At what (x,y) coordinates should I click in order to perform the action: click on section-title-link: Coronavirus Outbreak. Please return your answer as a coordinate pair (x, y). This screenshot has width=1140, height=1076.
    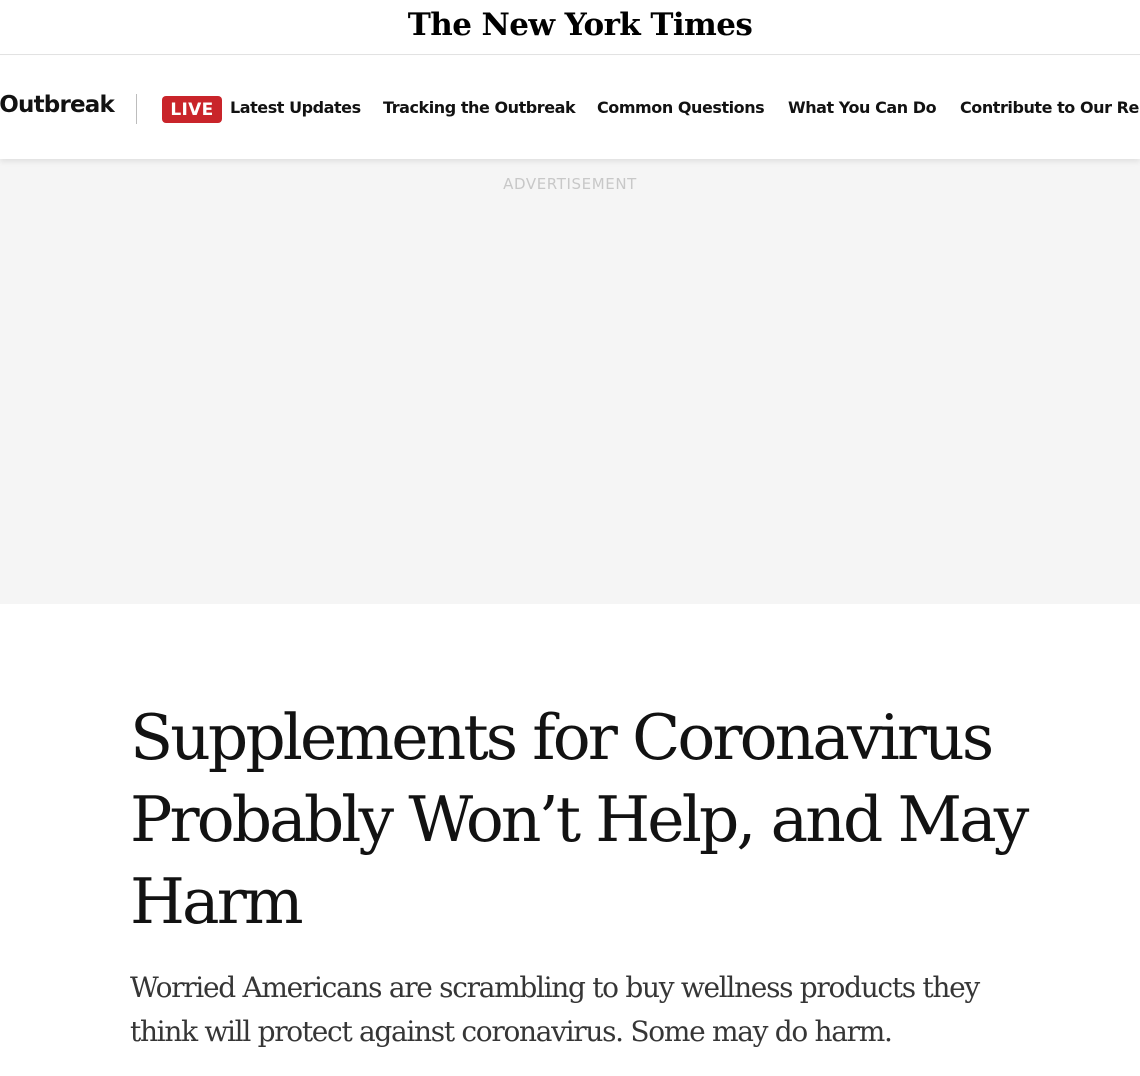
    Looking at the image, I should click on (57, 105).